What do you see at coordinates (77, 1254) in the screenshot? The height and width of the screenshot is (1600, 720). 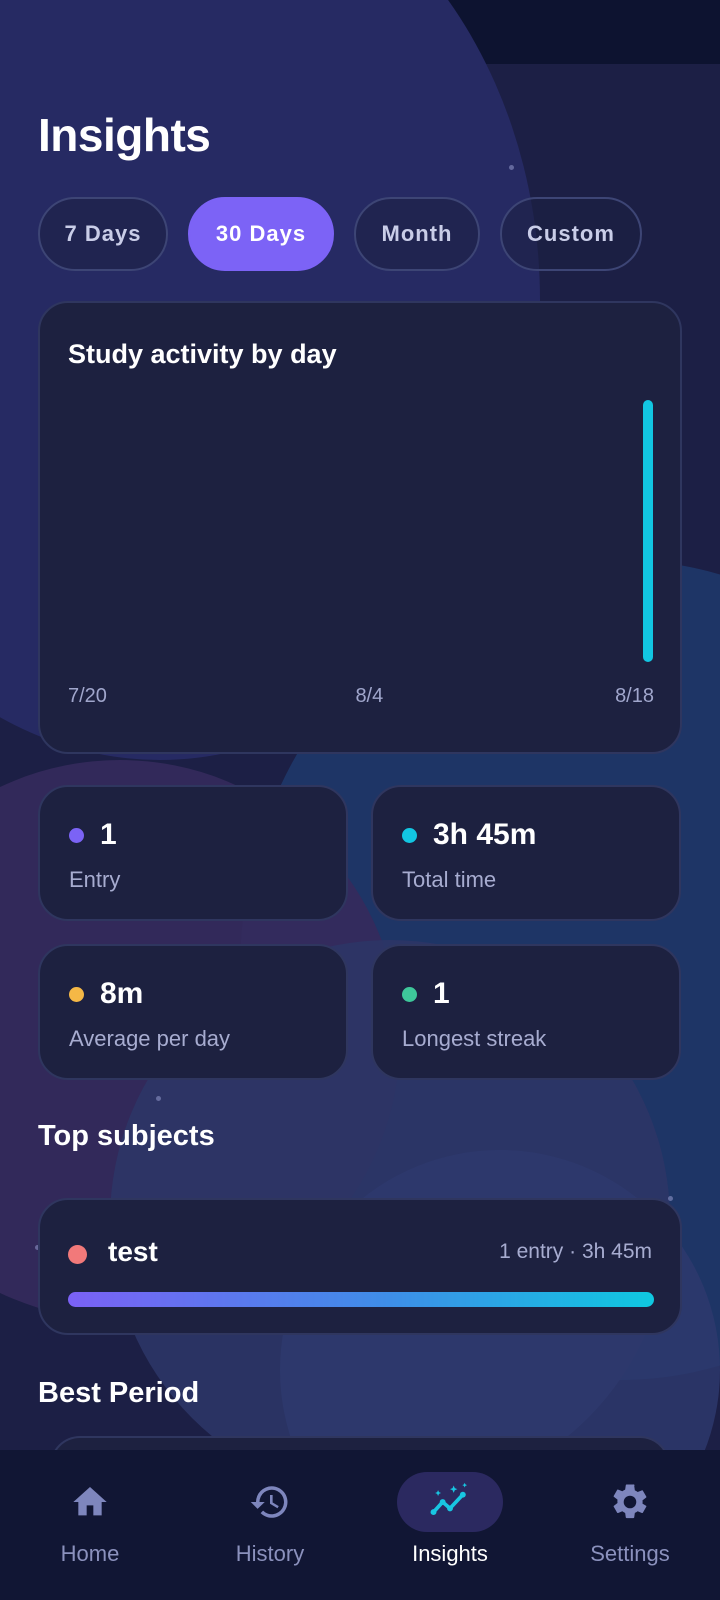 I see `subject-color-dot` at bounding box center [77, 1254].